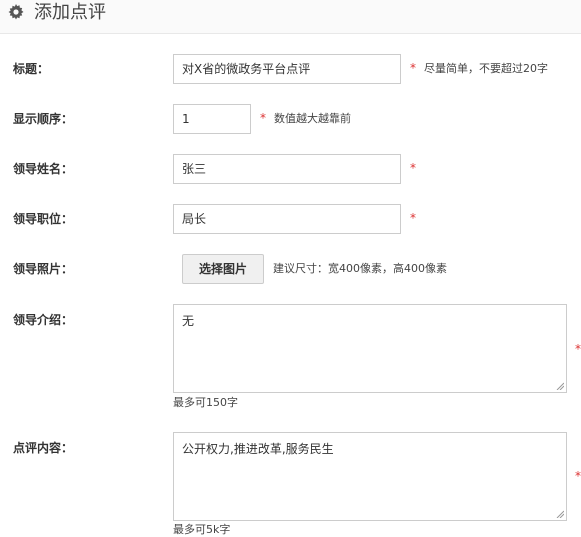 The height and width of the screenshot is (537, 581). Describe the element at coordinates (43, 219) in the screenshot. I see `position-label: 领导职位：` at that location.